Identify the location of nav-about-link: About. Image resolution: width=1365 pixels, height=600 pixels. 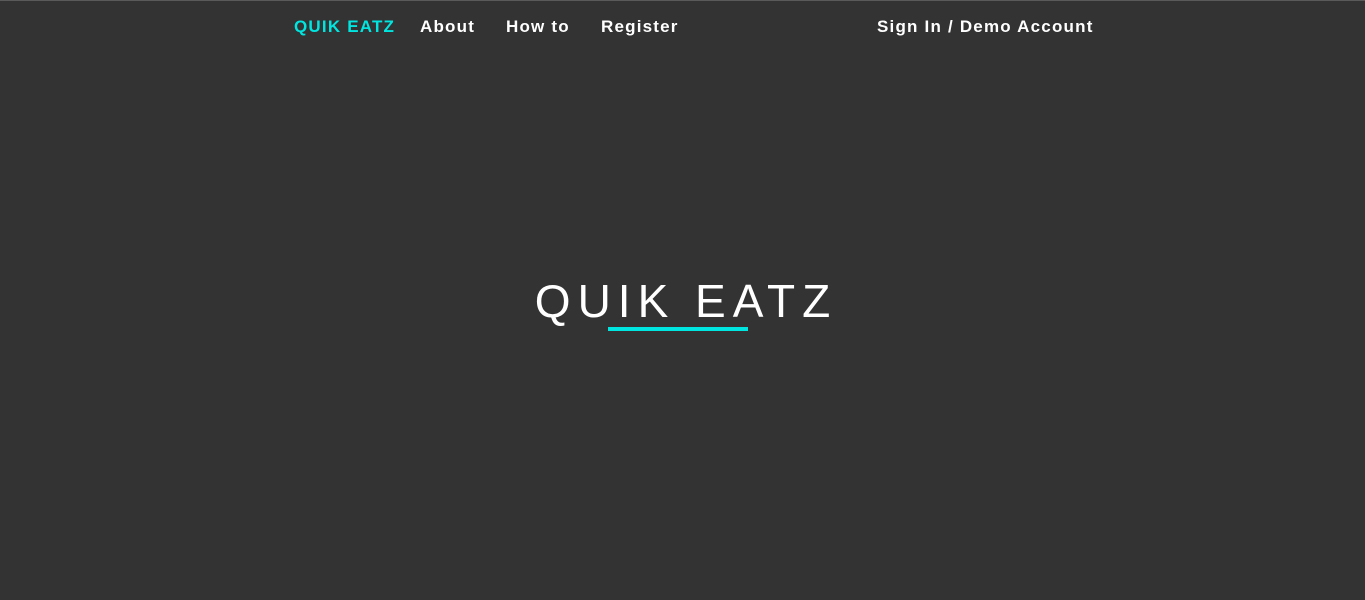
(447, 27).